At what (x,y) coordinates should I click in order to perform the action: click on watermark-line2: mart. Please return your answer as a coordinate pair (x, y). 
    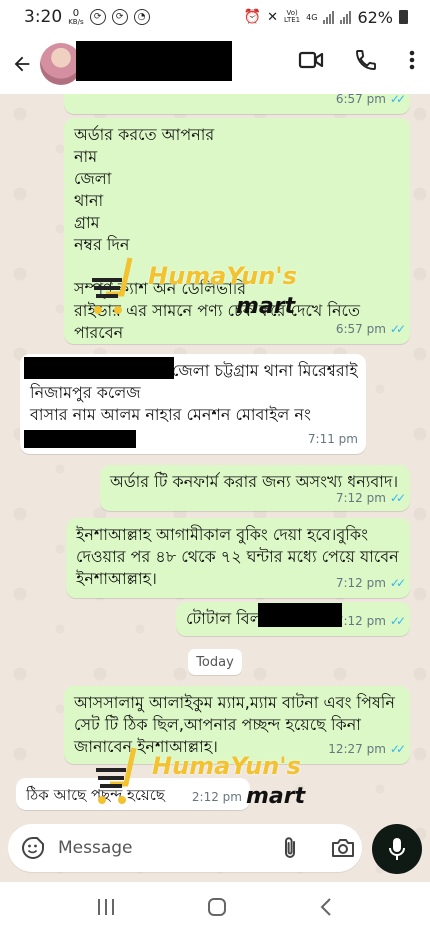
    Looking at the image, I should click on (276, 796).